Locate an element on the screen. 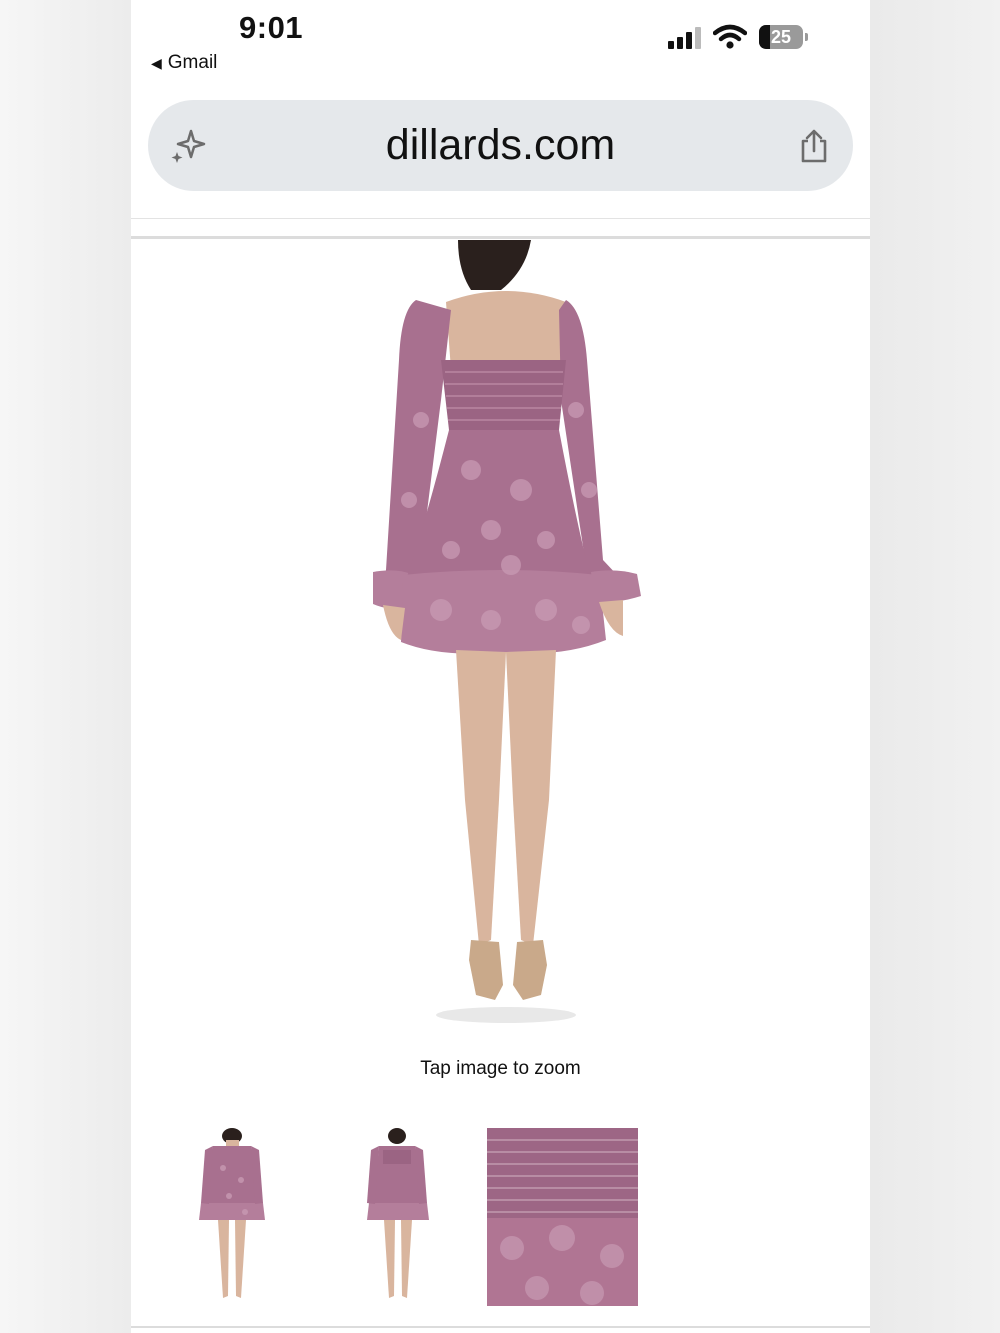  status-time: 9:01 is located at coordinates (271, 27).